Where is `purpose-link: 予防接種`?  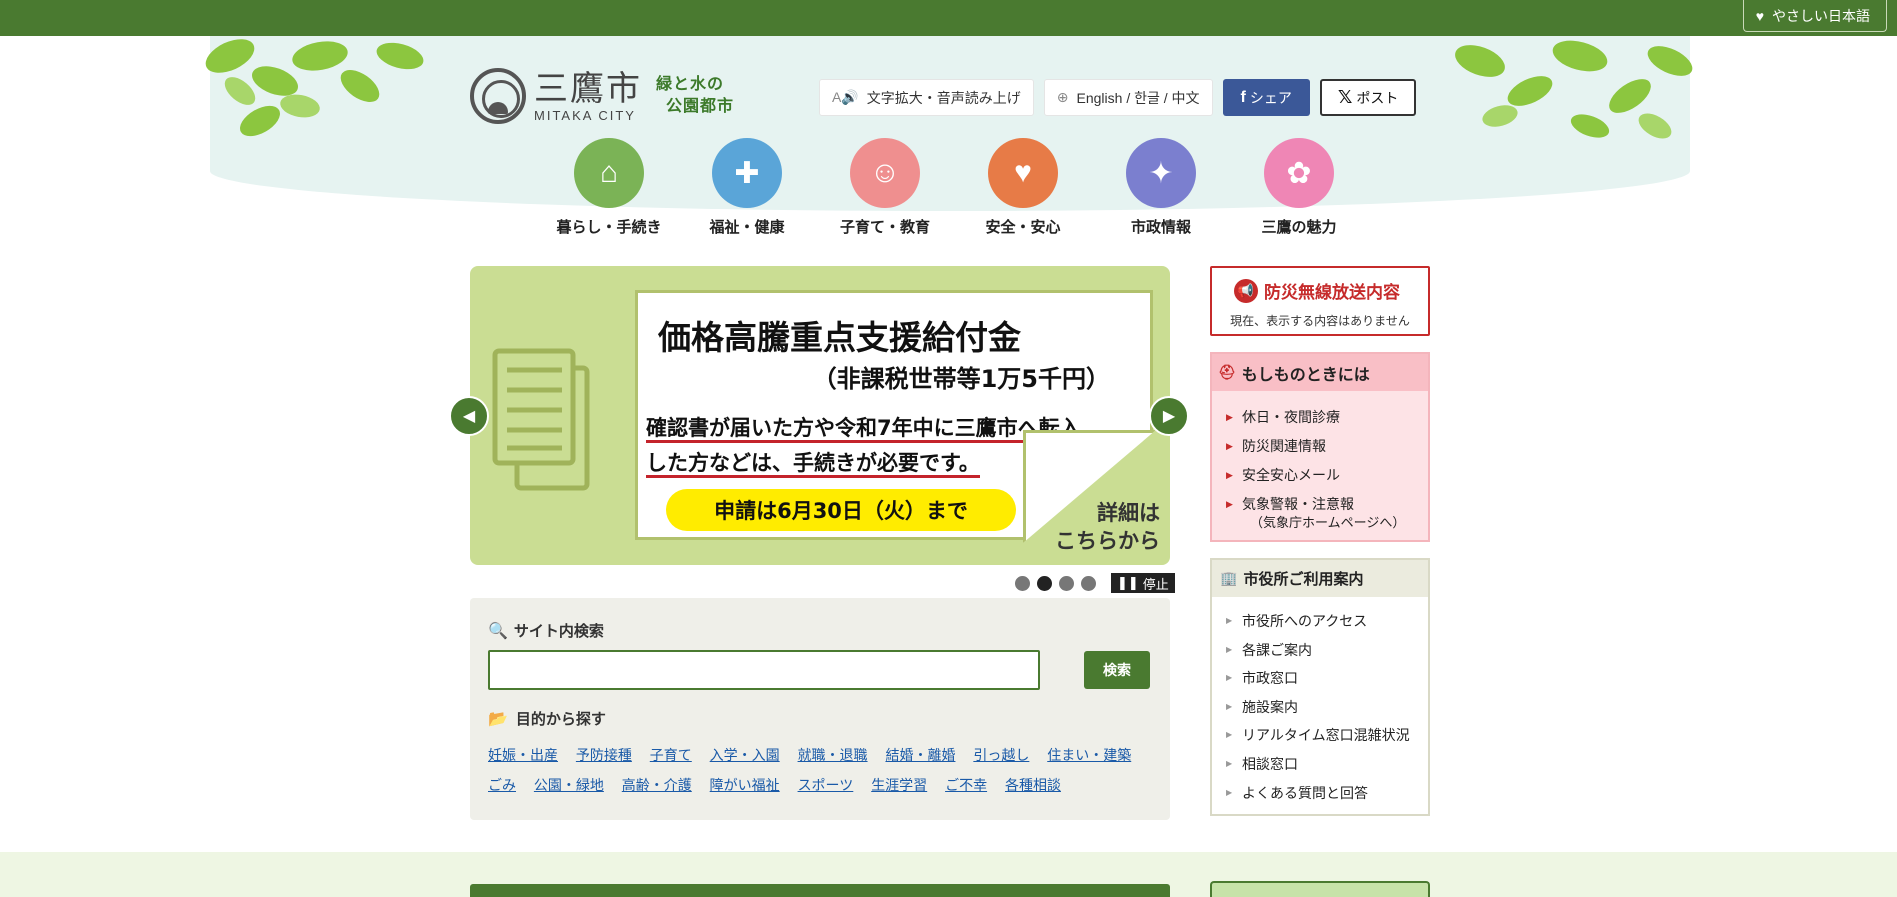 purpose-link: 予防接種 is located at coordinates (604, 755).